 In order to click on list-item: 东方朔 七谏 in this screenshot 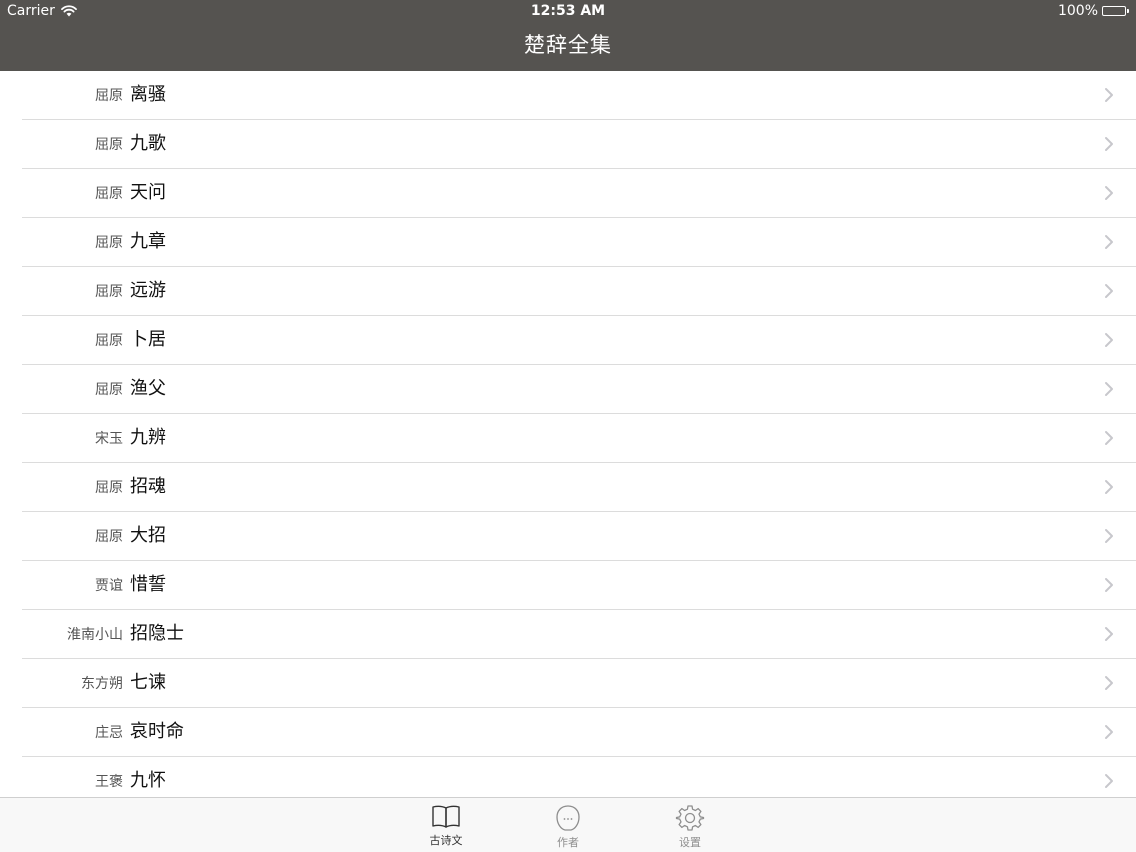, I will do `click(579, 683)`.